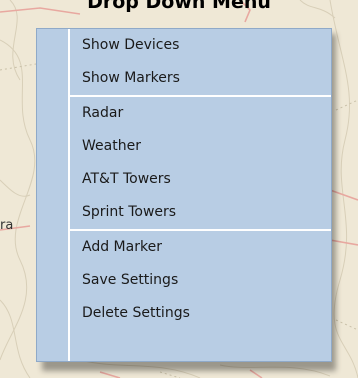 Image resolution: width=358 pixels, height=378 pixels. Describe the element at coordinates (200, 113) in the screenshot. I see `menu-item-radar: Radar` at that location.